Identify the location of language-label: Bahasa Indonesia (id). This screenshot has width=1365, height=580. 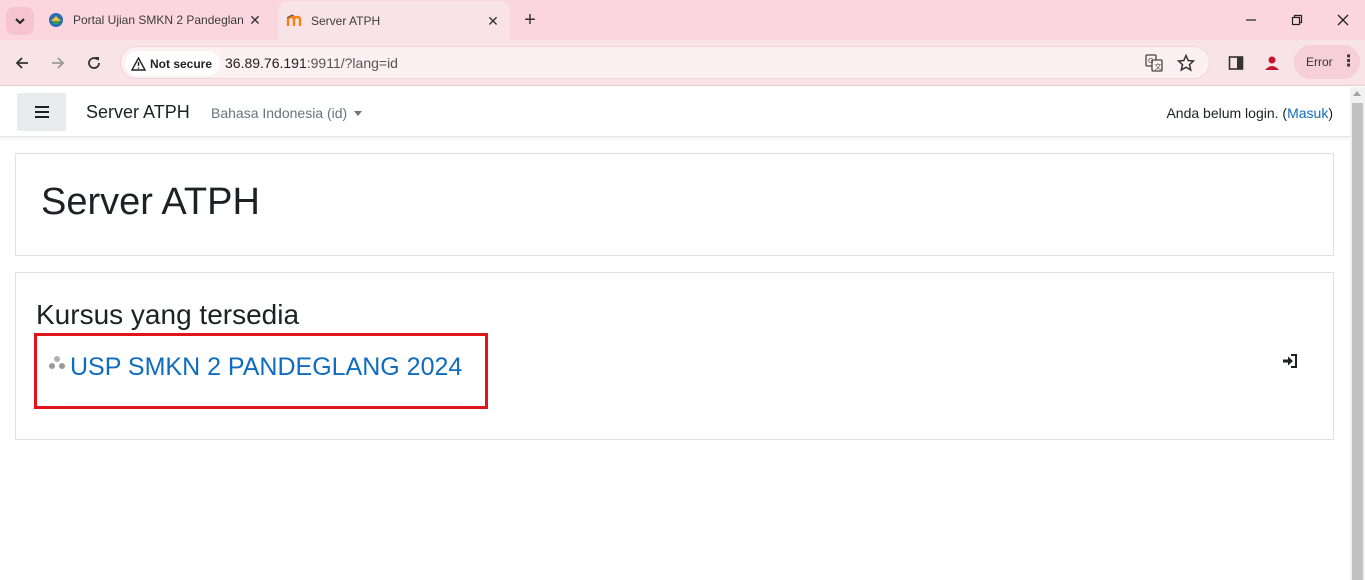
(279, 113).